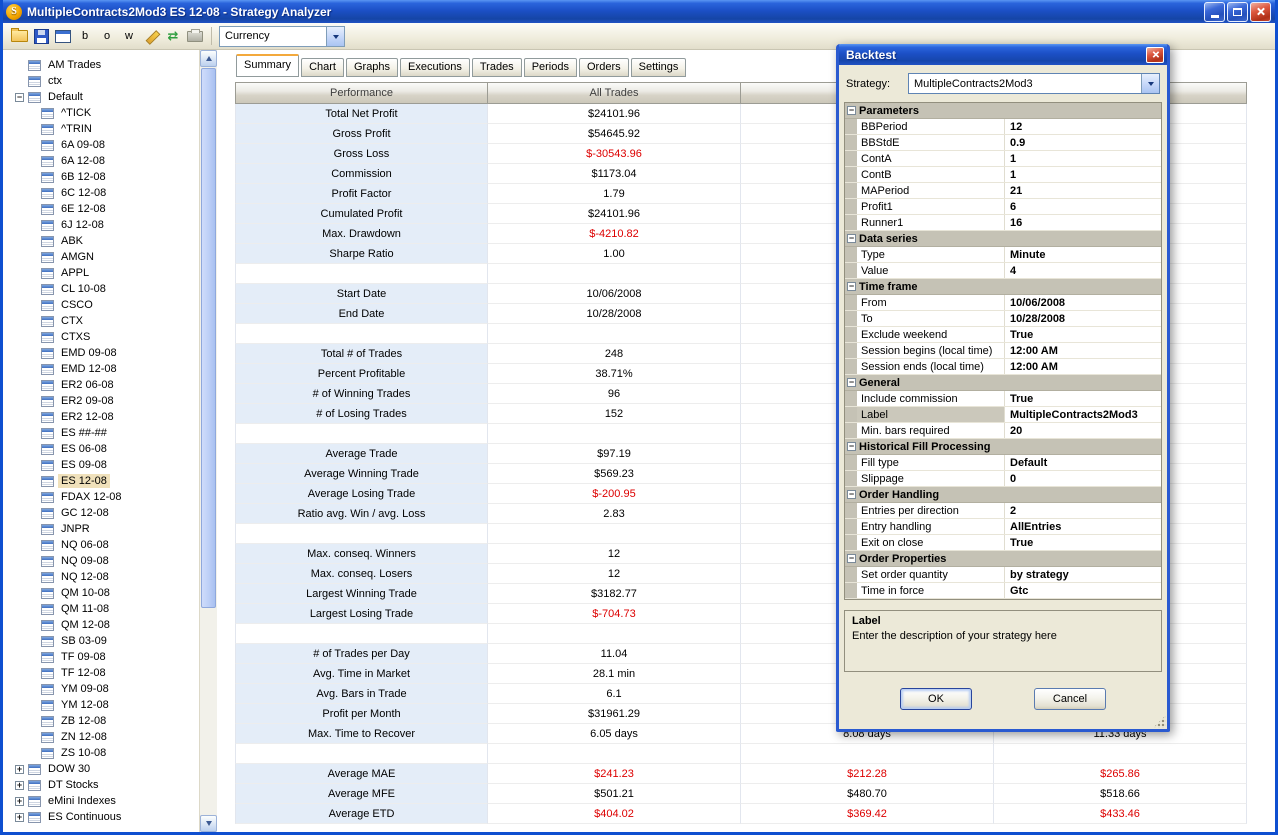 The image size is (1278, 835). What do you see at coordinates (1070, 699) in the screenshot?
I see `cancel-button: Cancel` at bounding box center [1070, 699].